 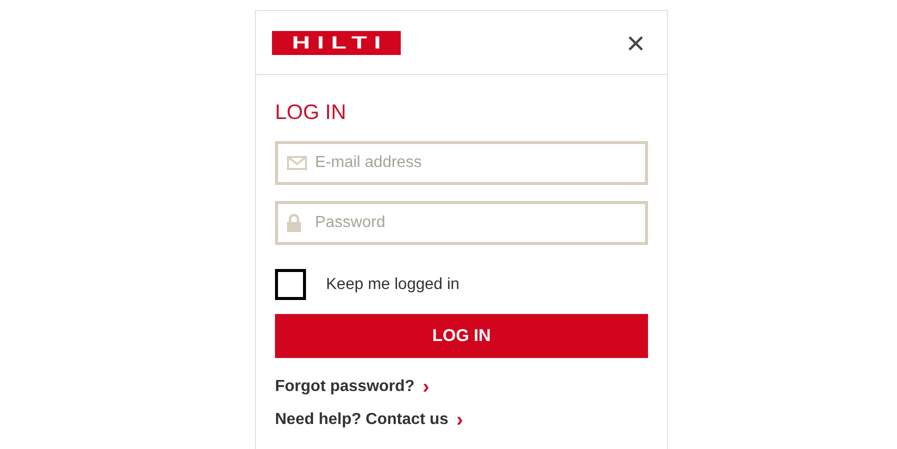 What do you see at coordinates (297, 163) in the screenshot?
I see `envelope-icon` at bounding box center [297, 163].